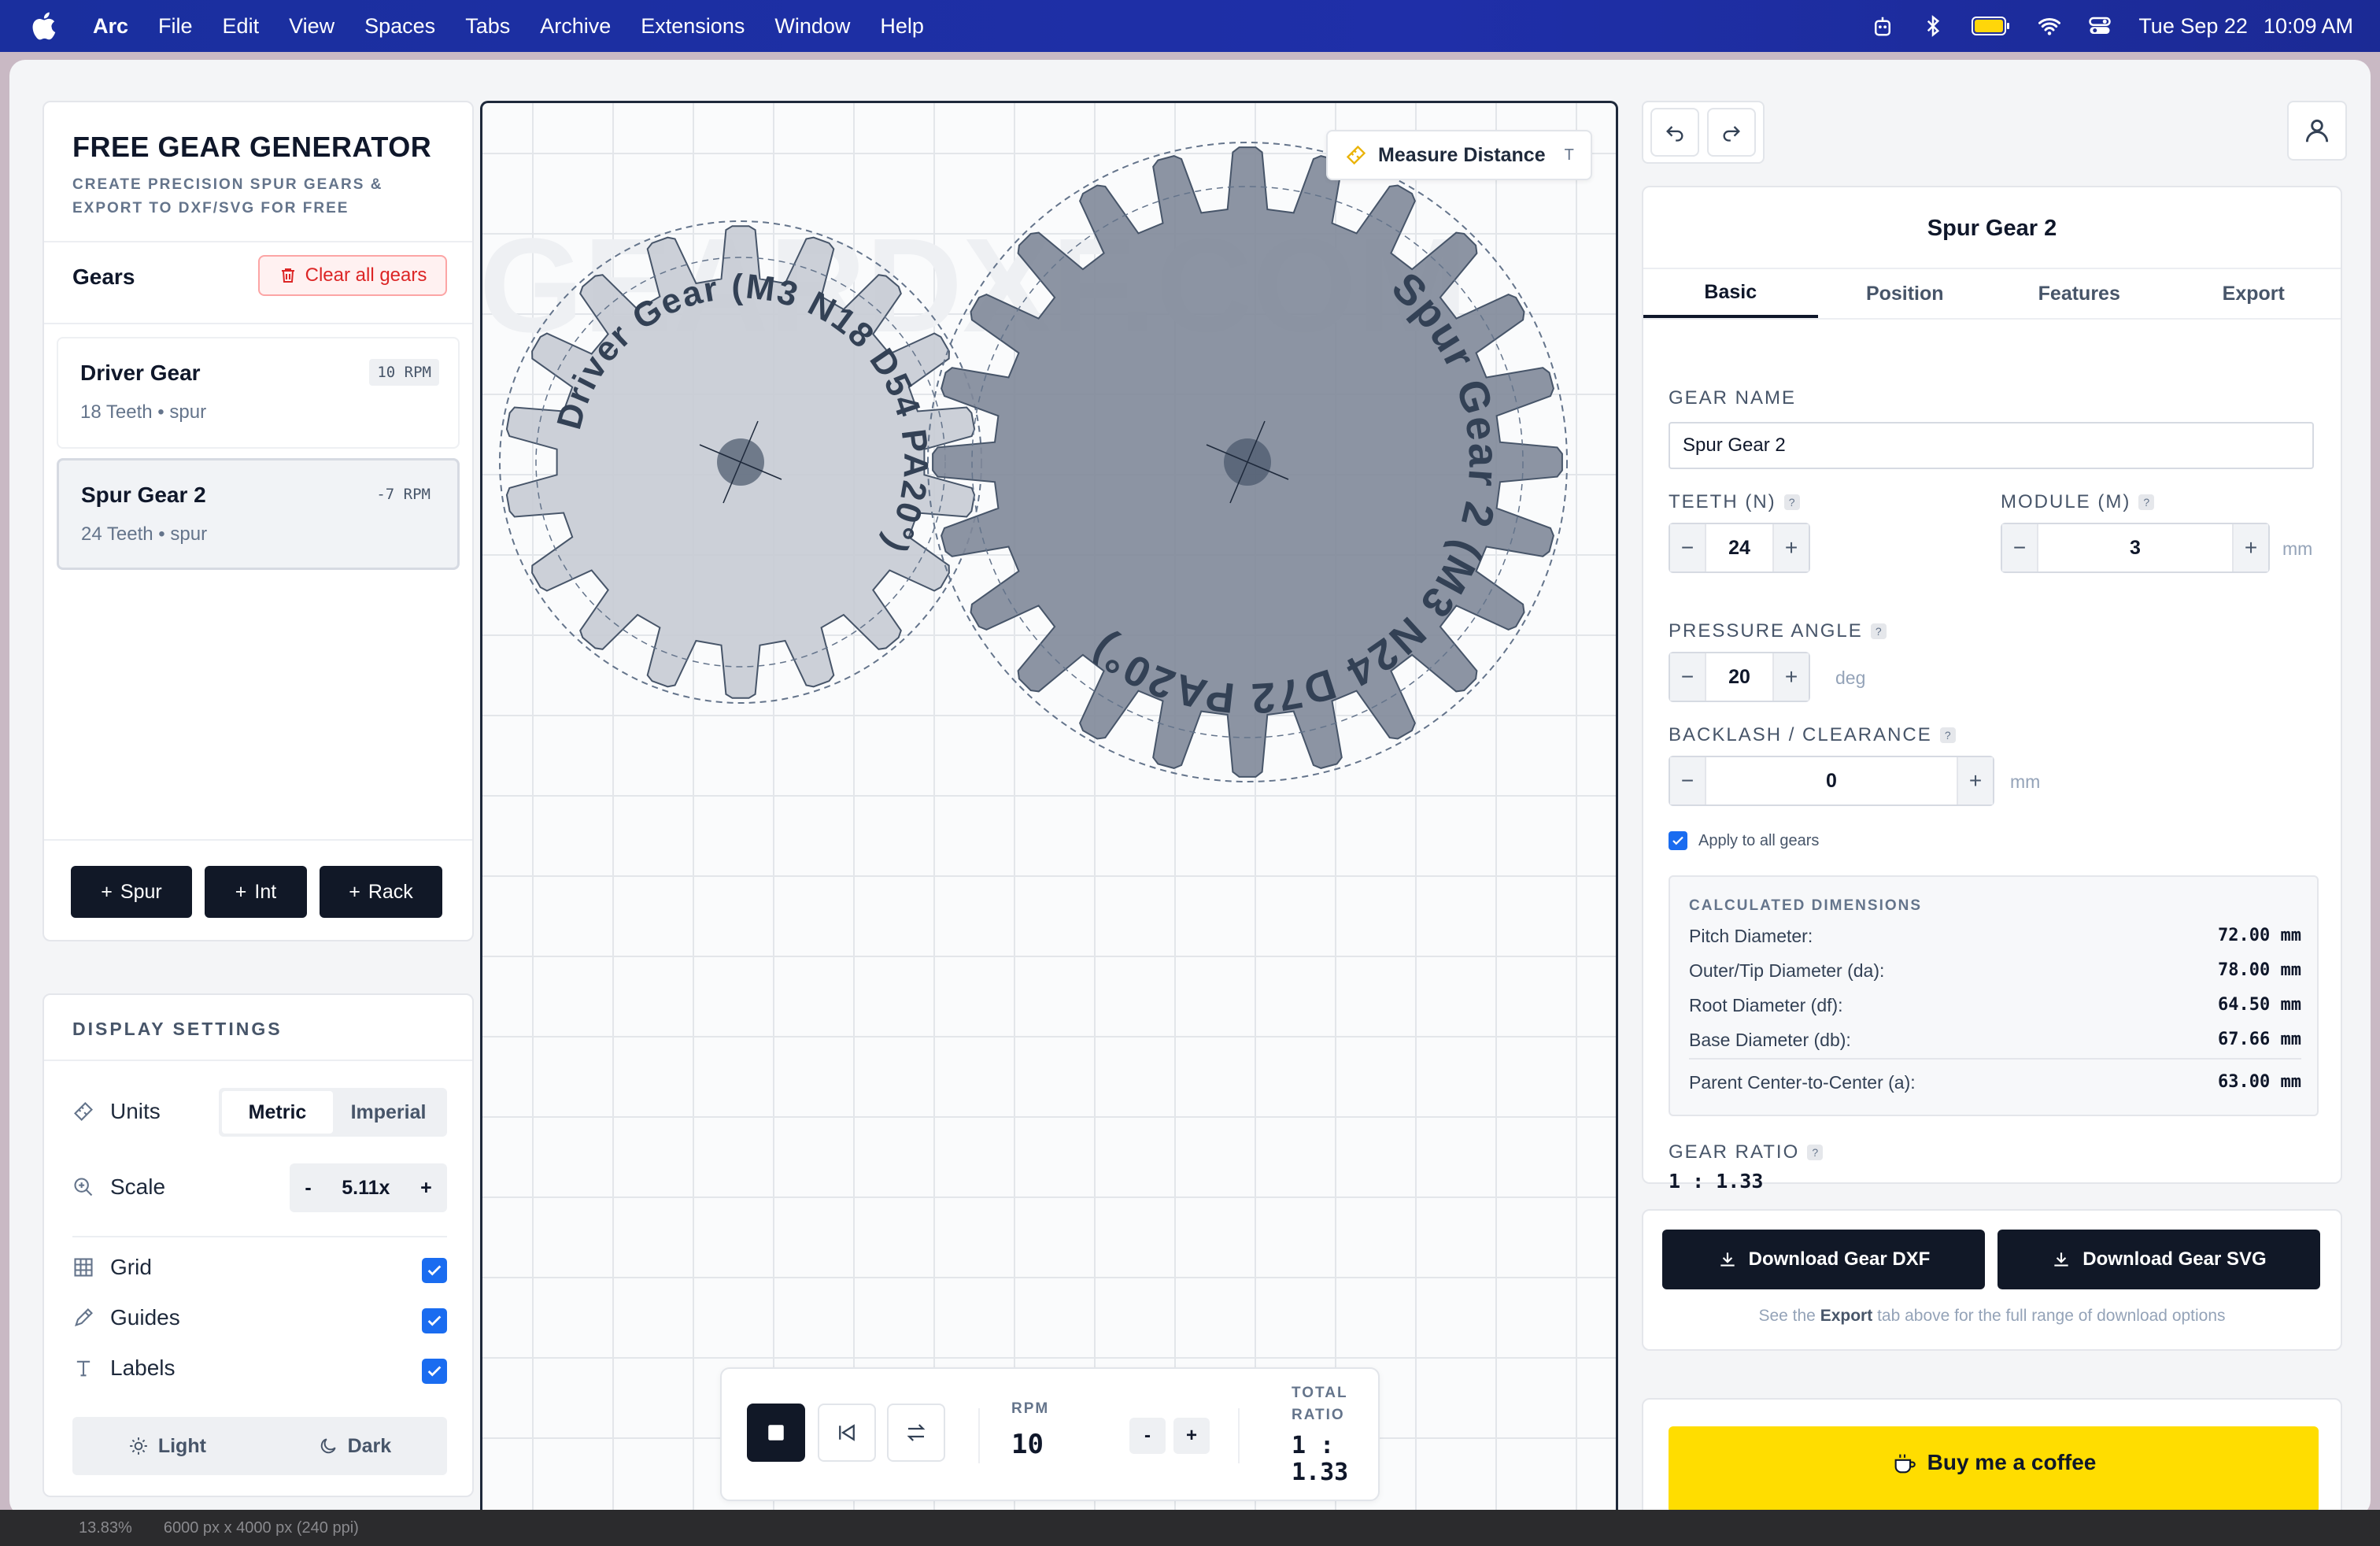 The width and height of the screenshot is (2380, 1546). Describe the element at coordinates (2020, 547) in the screenshot. I see `module-decrease-button: −` at that location.